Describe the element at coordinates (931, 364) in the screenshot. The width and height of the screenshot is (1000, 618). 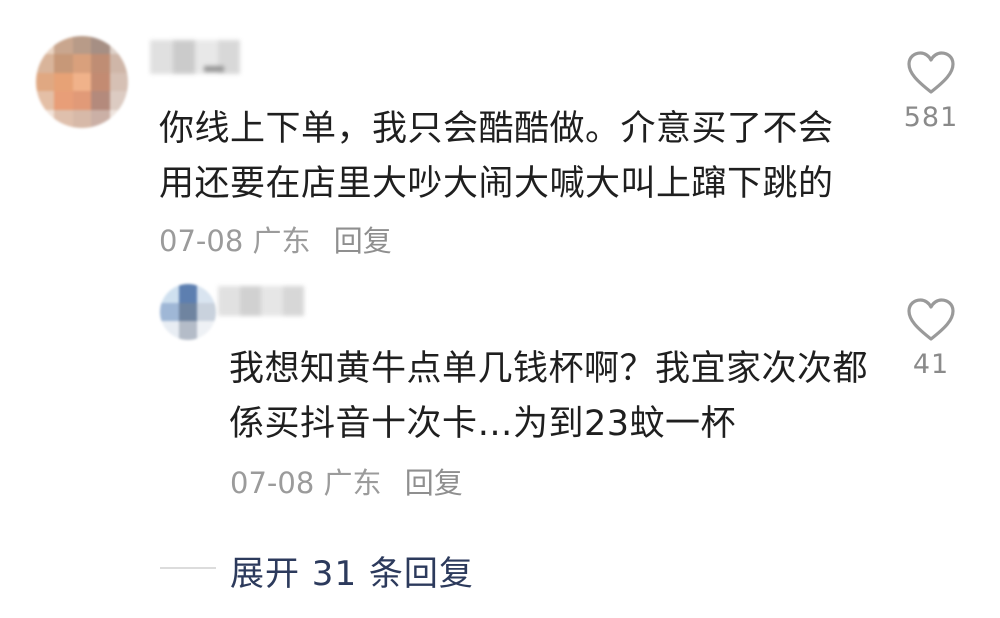
I see `like-count: 41` at that location.